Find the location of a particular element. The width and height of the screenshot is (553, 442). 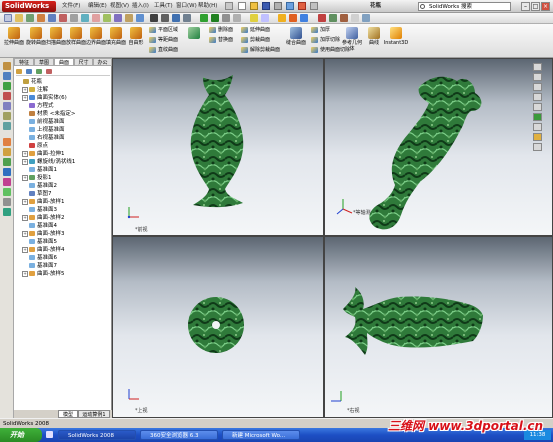

vase-isometric-model is located at coordinates (425, 153).